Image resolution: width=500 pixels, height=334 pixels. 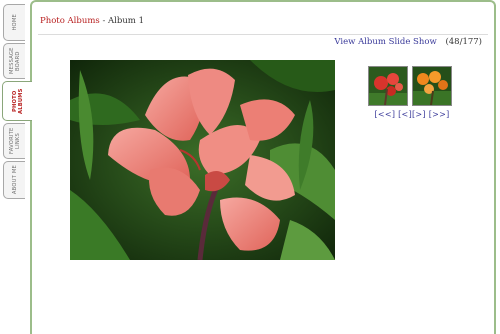 I want to click on tab-message-board-label: Message Board, so click(x=14, y=61).